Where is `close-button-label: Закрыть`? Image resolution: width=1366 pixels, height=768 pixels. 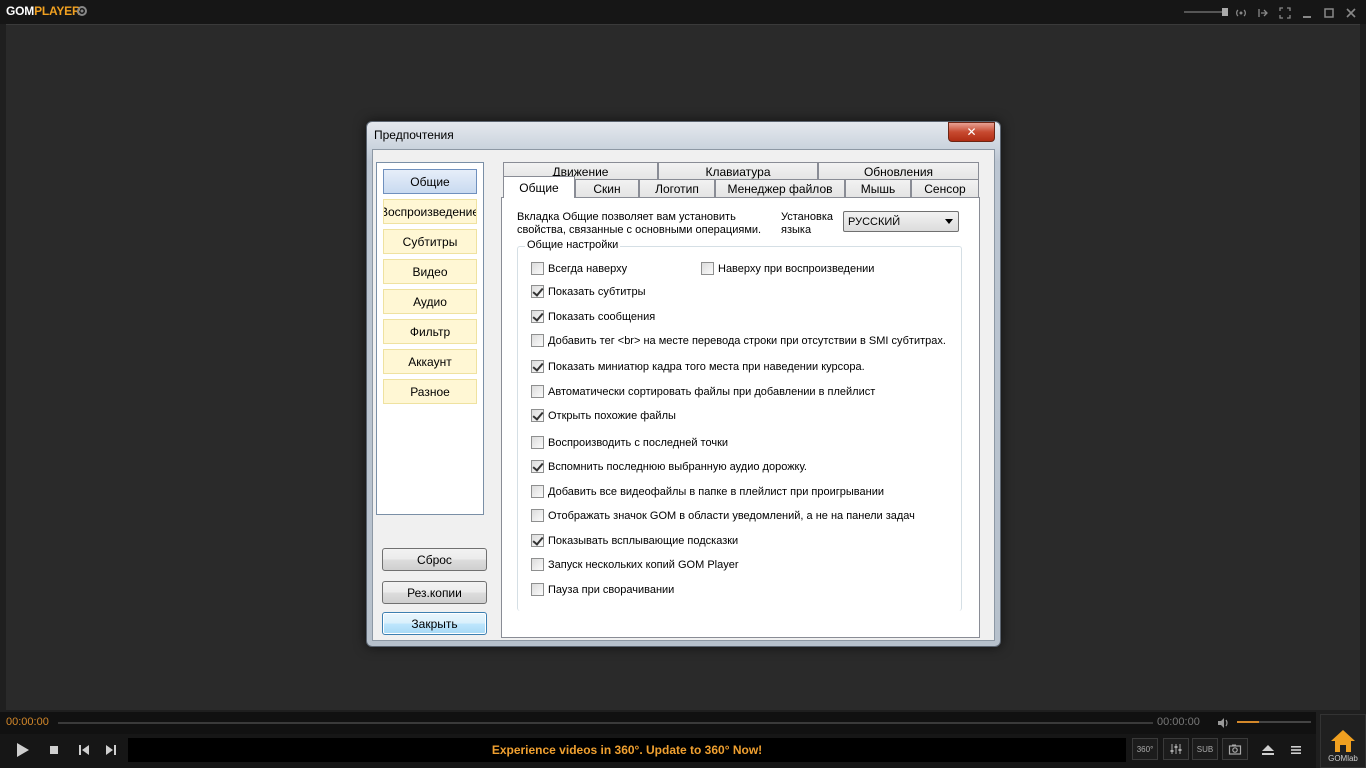 close-button-label: Закрыть is located at coordinates (434, 623).